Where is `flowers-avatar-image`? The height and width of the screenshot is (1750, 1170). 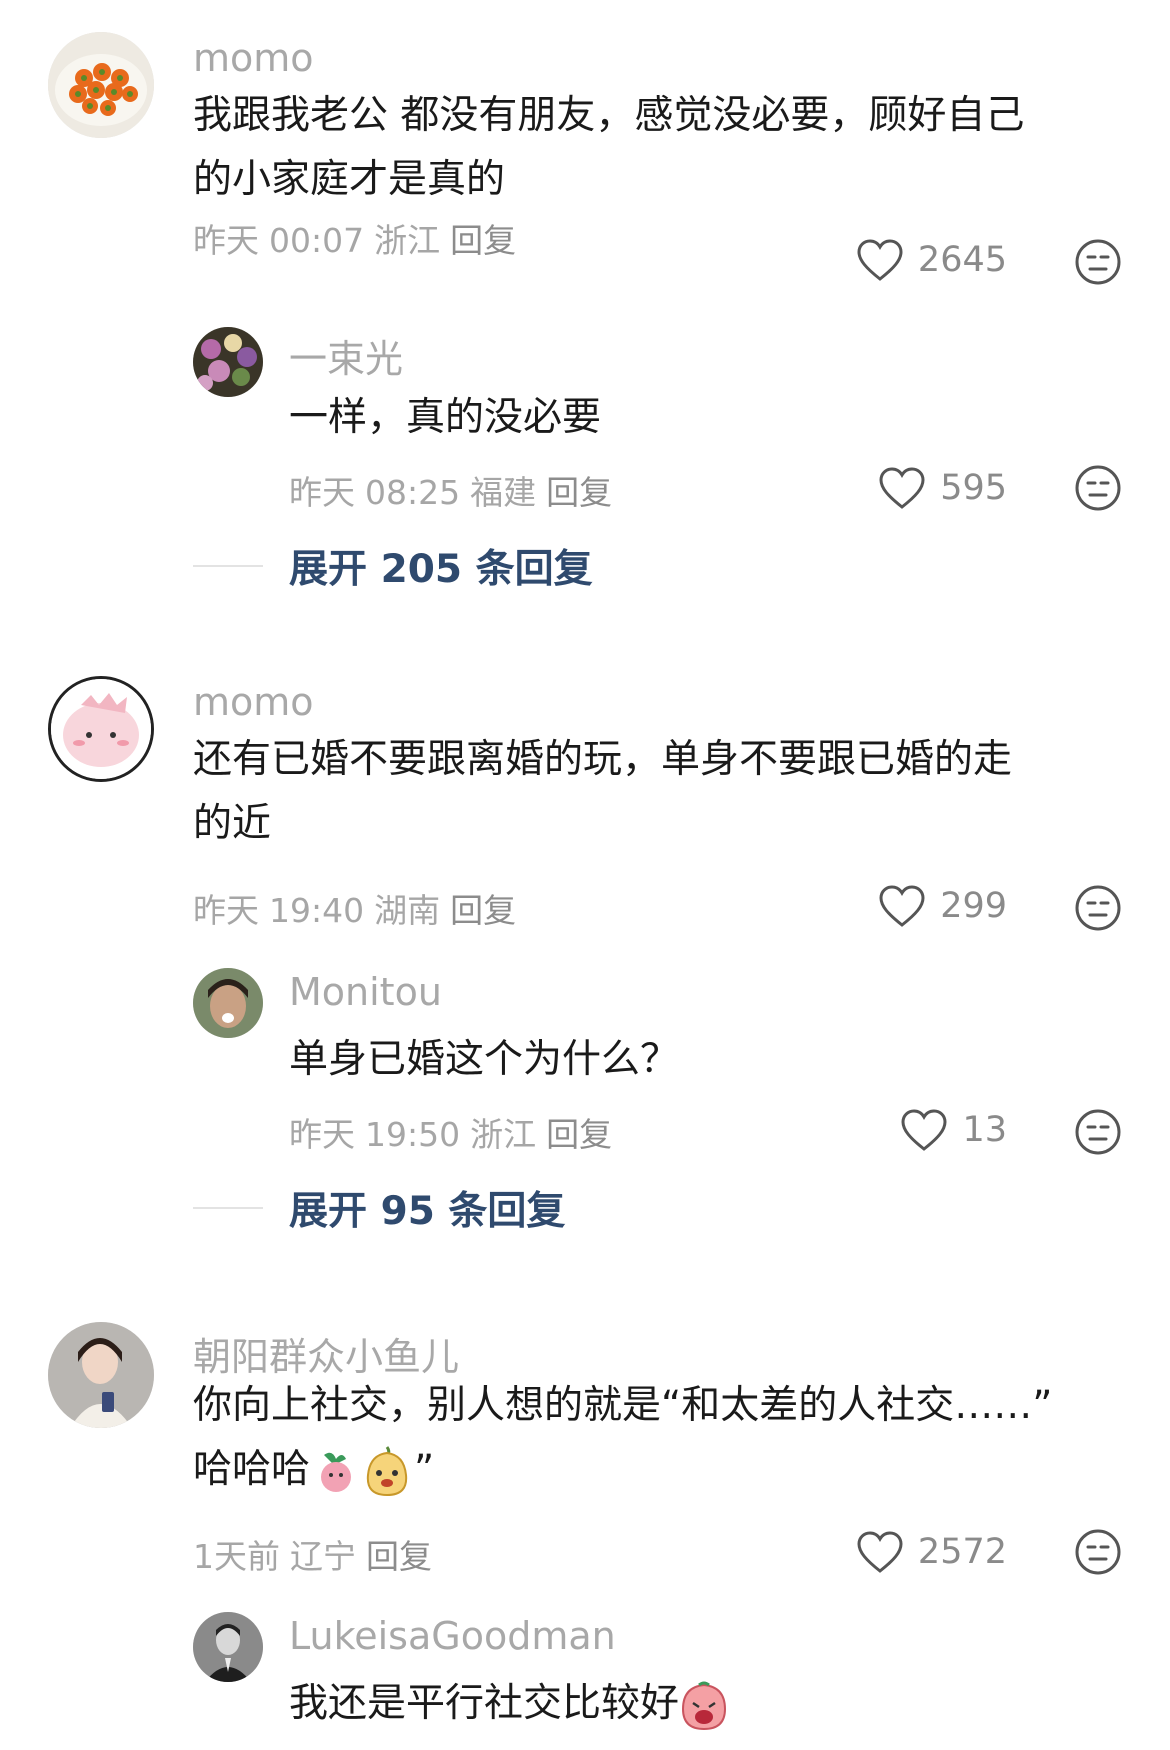
flowers-avatar-image is located at coordinates (228, 362).